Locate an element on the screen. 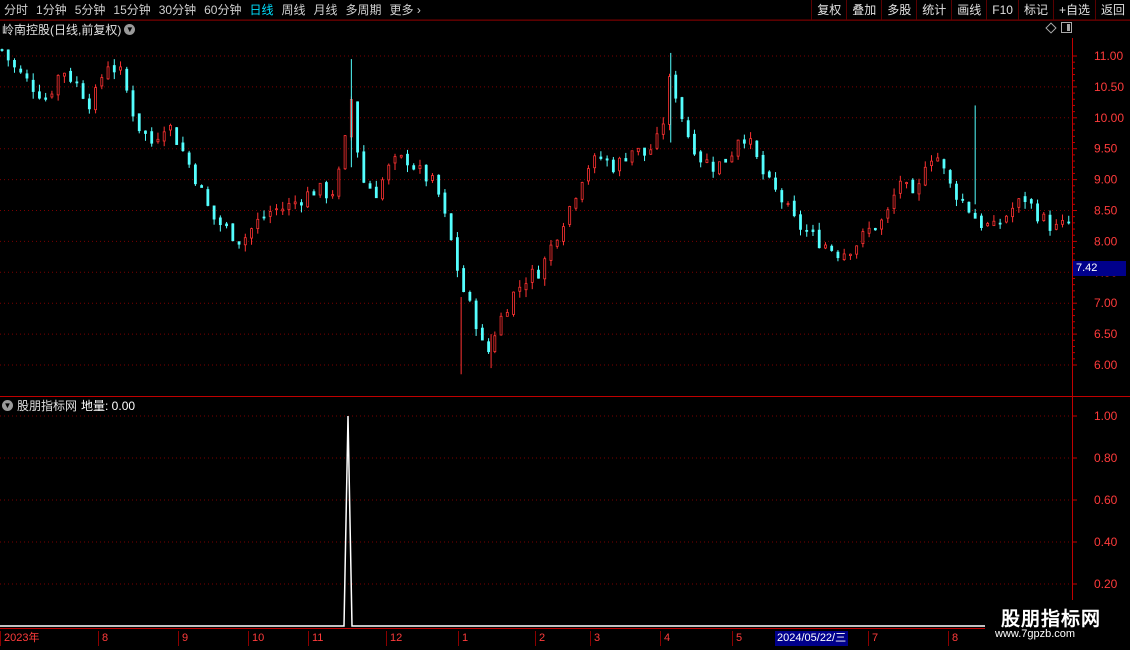 The image size is (1130, 650). cursor-date-label: 2024/05/22/三 is located at coordinates (812, 638).